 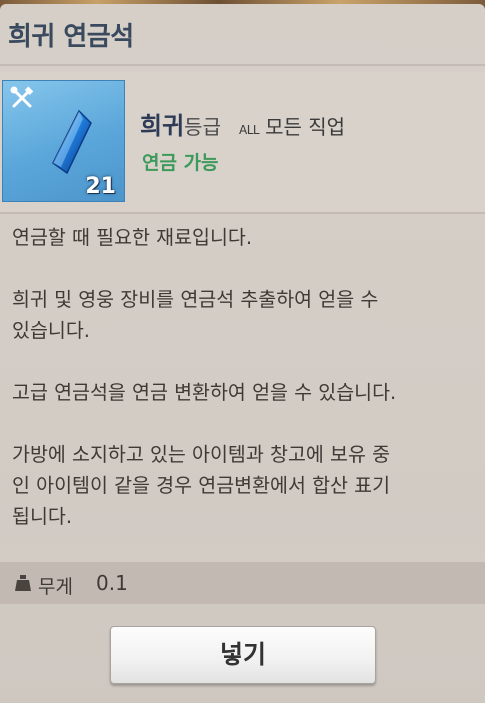 What do you see at coordinates (201, 454) in the screenshot?
I see `description-line: 가방에 소지하고 있는 아이템과 창고에 보유 중` at bounding box center [201, 454].